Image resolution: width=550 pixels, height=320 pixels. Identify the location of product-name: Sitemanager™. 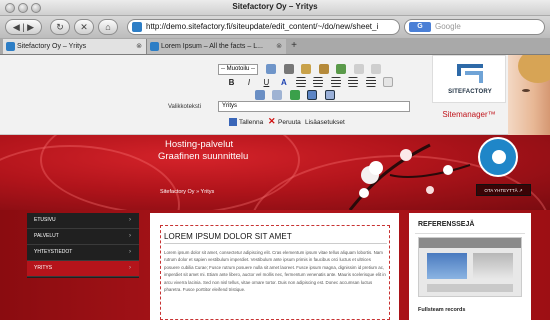
(469, 114).